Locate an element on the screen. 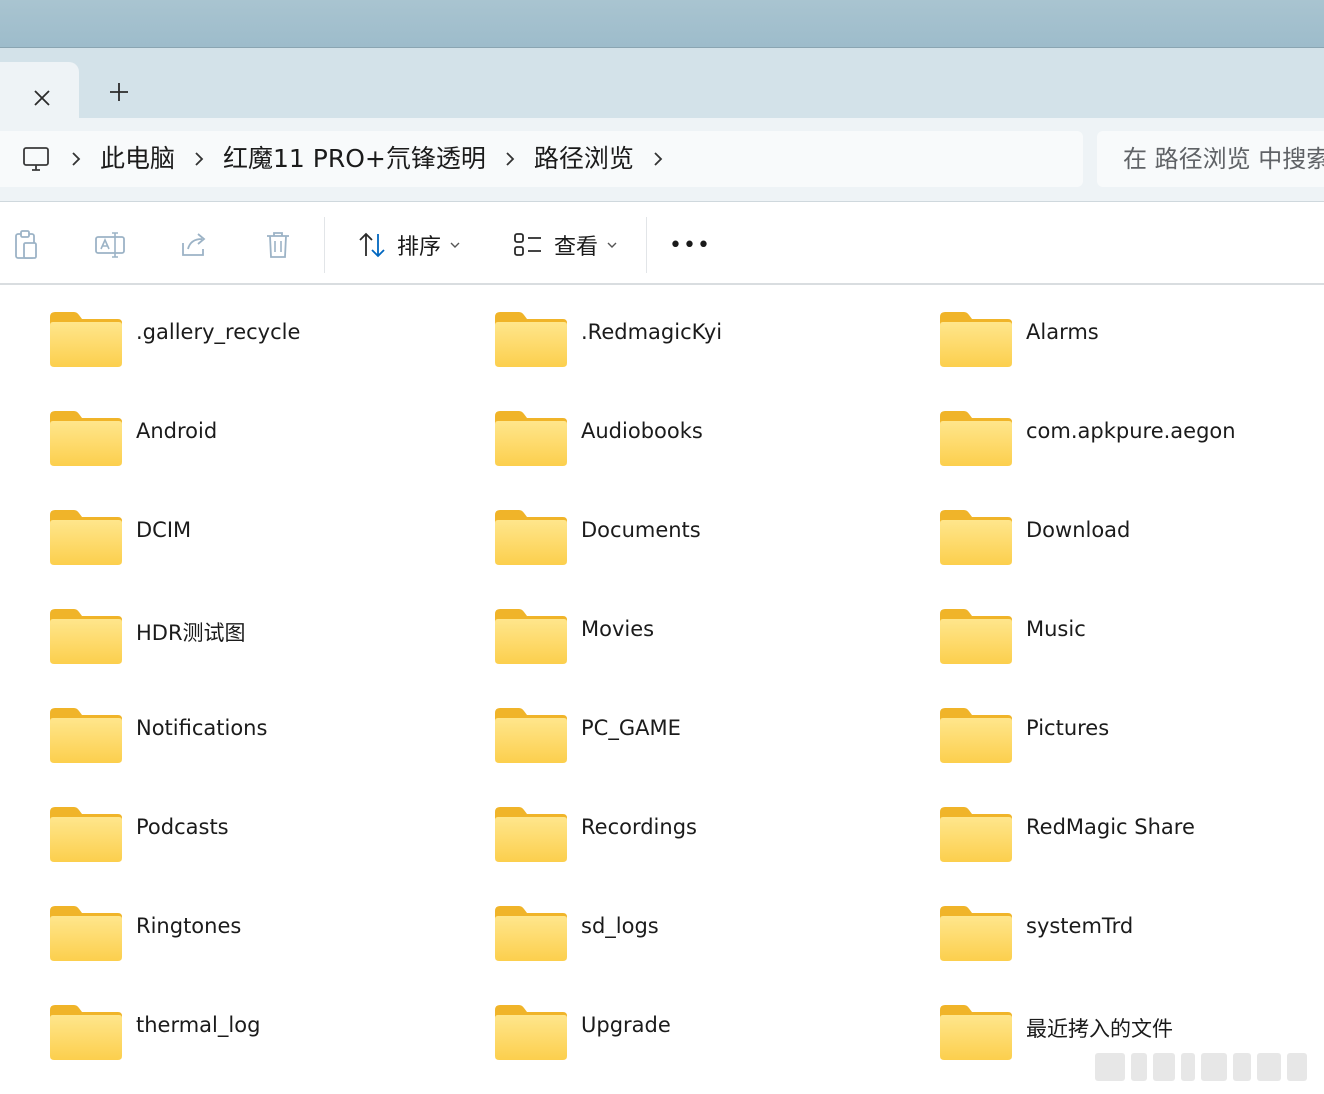  folder-item: .gallery_recycle is located at coordinates (263, 341).